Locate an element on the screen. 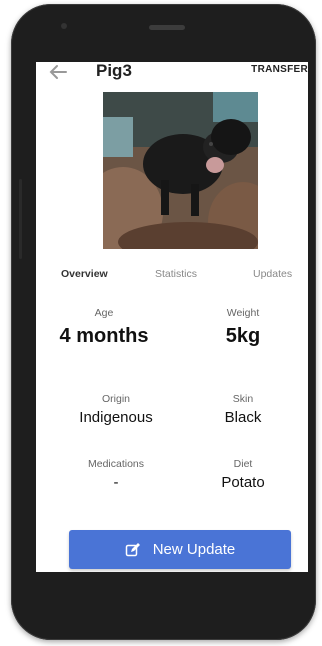 The width and height of the screenshot is (322, 646). stat-diet: Diet Potato is located at coordinates (243, 474).